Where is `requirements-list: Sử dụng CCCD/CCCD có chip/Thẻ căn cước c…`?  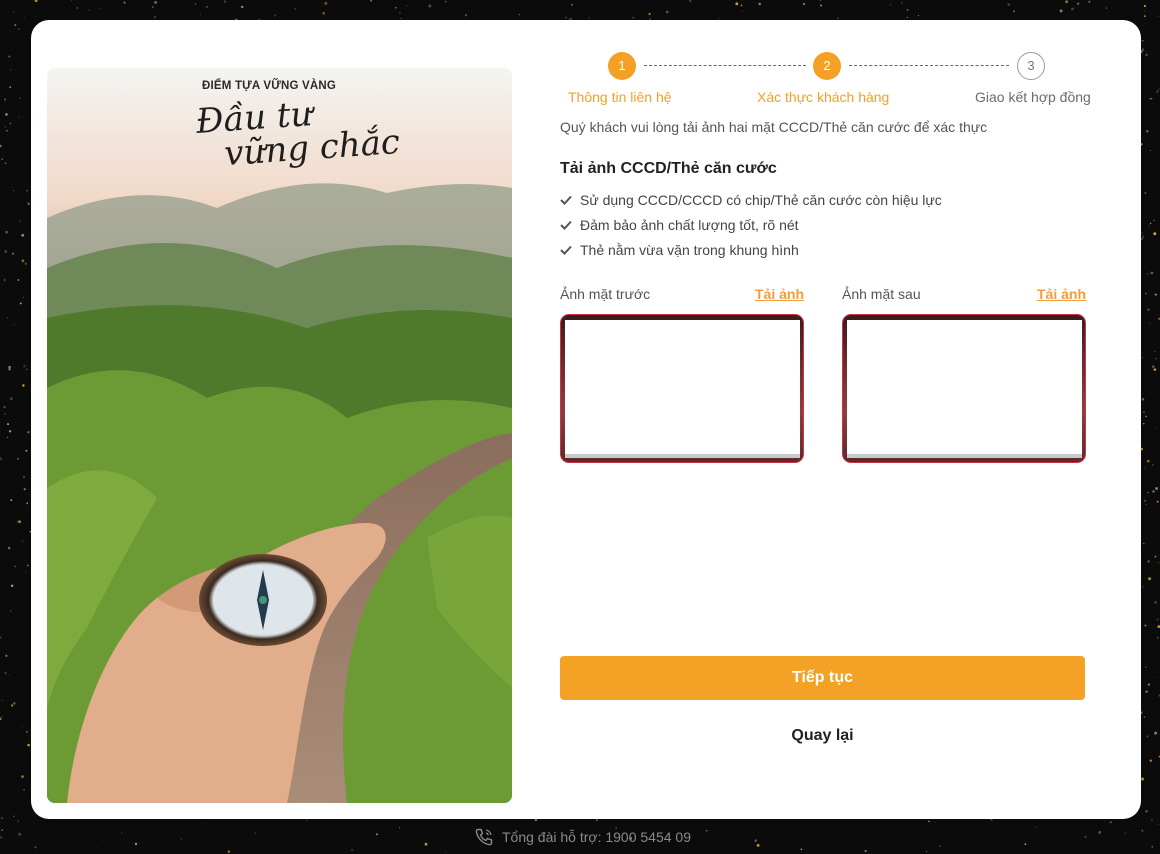 requirements-list: Sử dụng CCCD/CCCD có chip/Thẻ căn cước c… is located at coordinates (751, 227).